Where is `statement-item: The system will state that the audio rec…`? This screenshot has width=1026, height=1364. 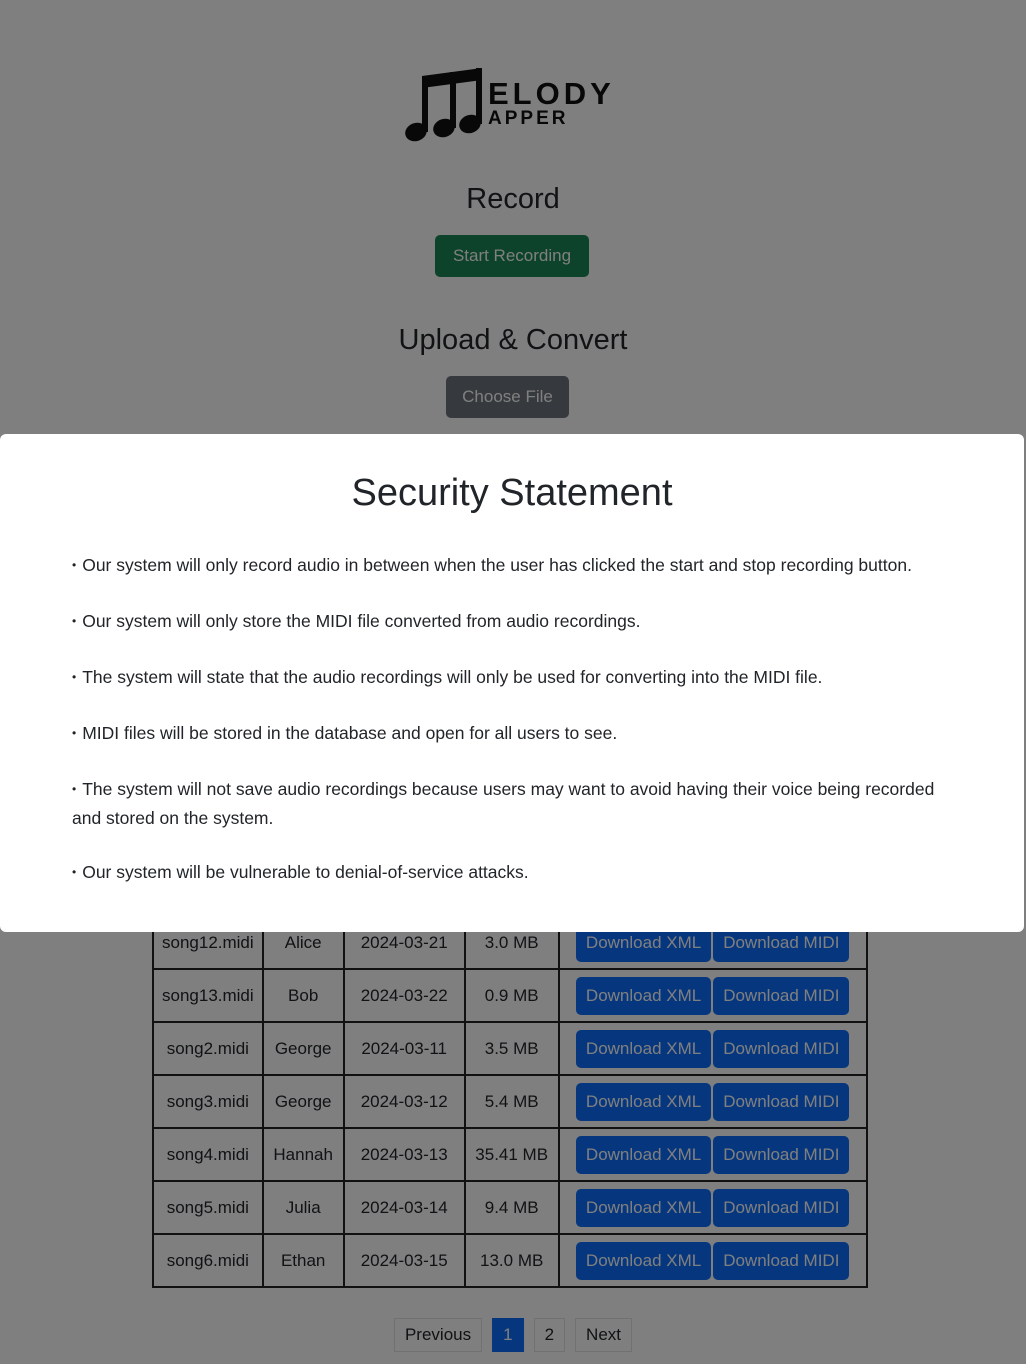 statement-item: The system will state that the audio rec… is located at coordinates (517, 678).